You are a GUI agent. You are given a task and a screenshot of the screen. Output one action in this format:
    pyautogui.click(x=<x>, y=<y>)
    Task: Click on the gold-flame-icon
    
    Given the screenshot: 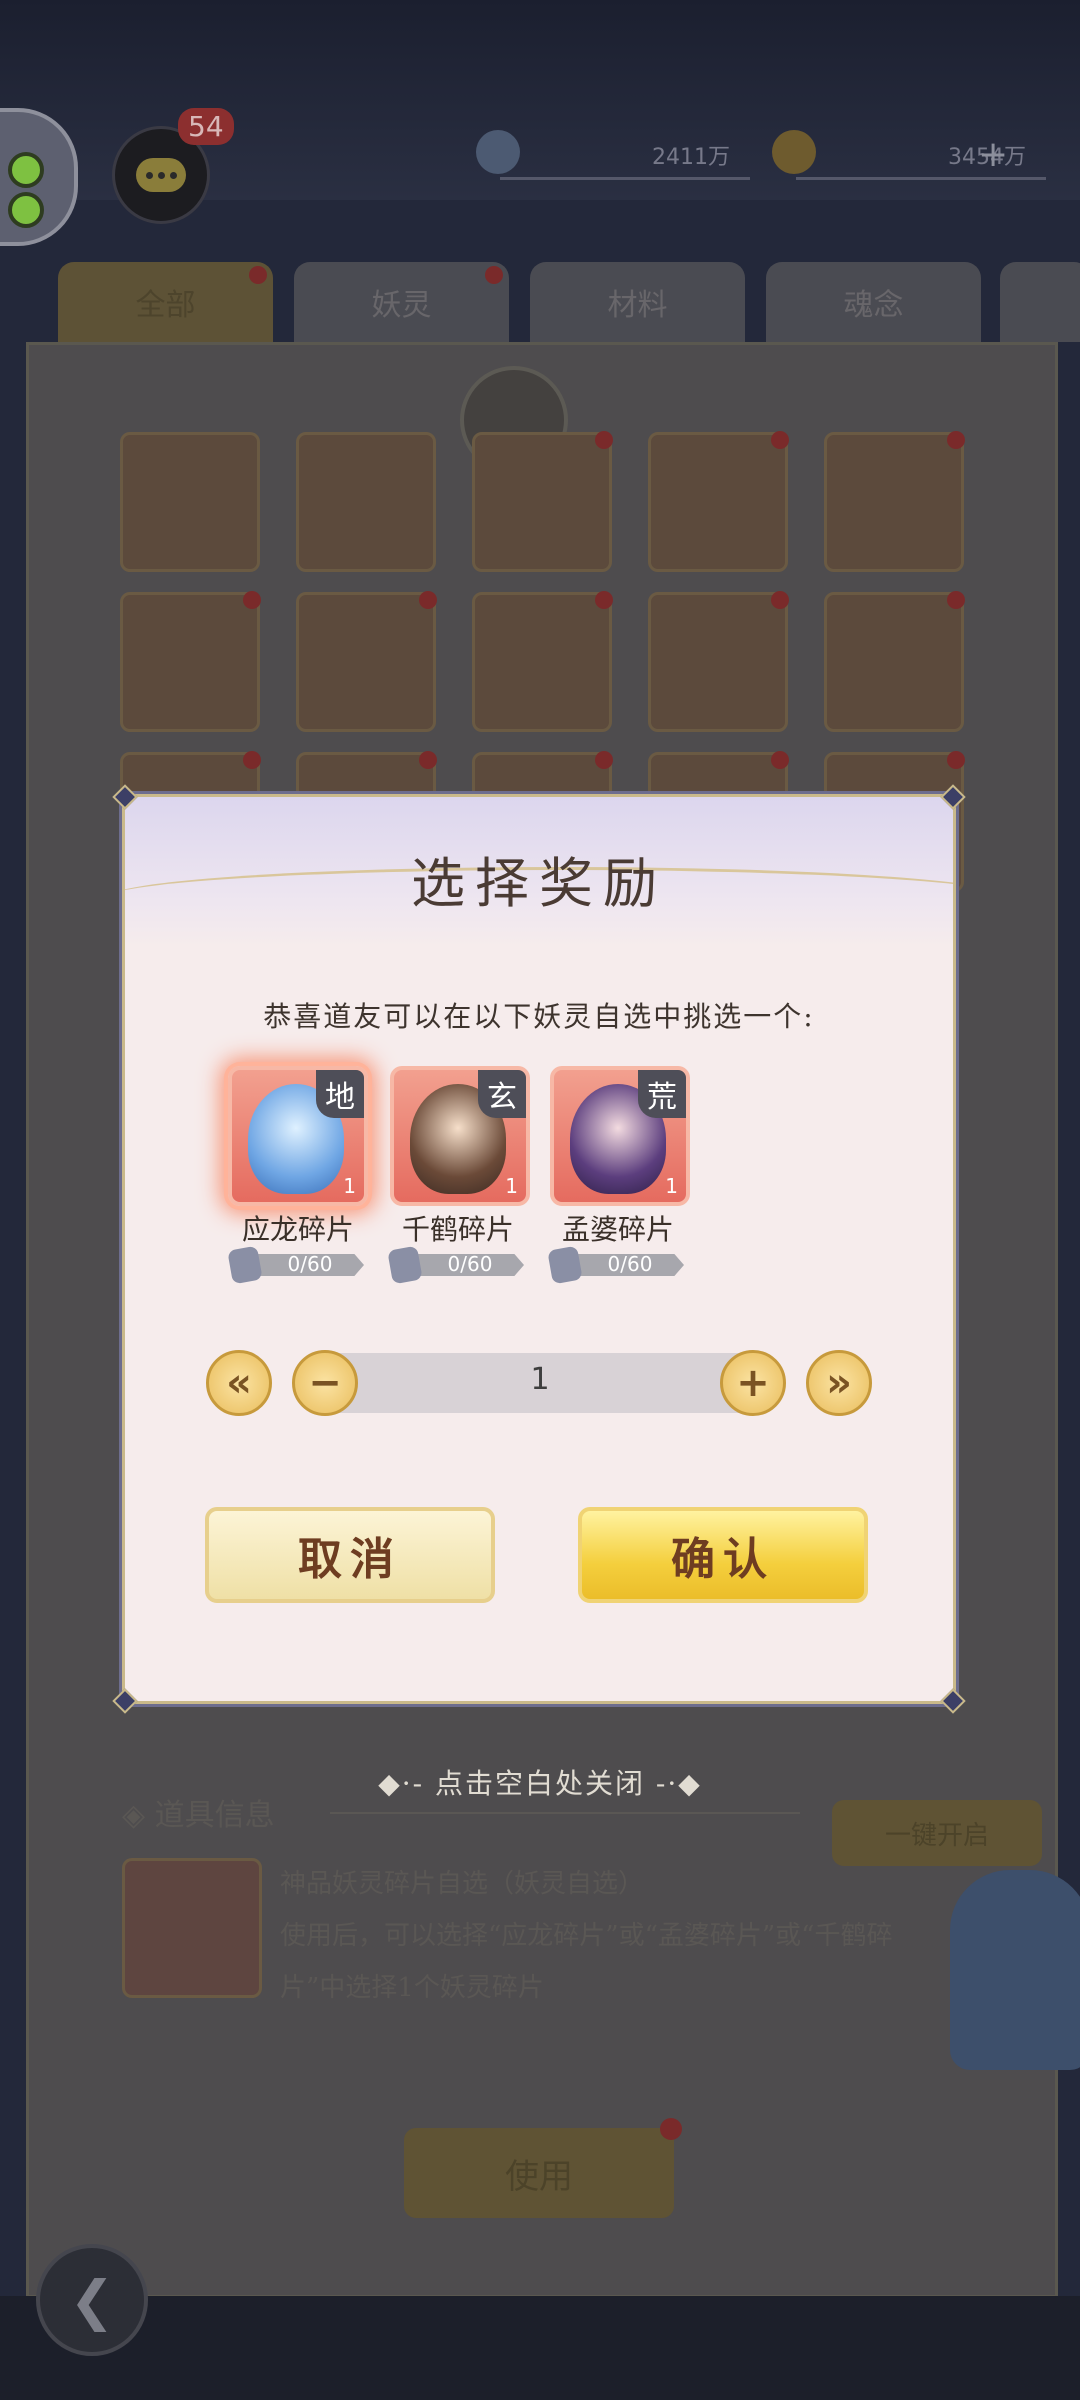 What is the action you would take?
    pyautogui.click(x=794, y=152)
    